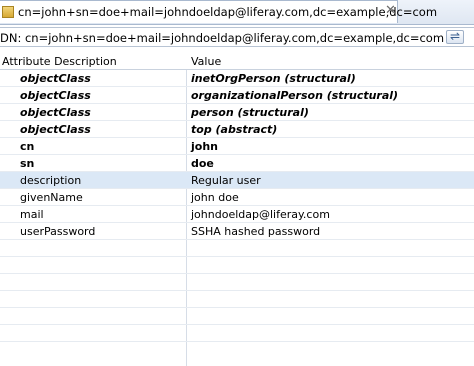  Describe the element at coordinates (202, 163) in the screenshot. I see `value-cell: doe` at that location.